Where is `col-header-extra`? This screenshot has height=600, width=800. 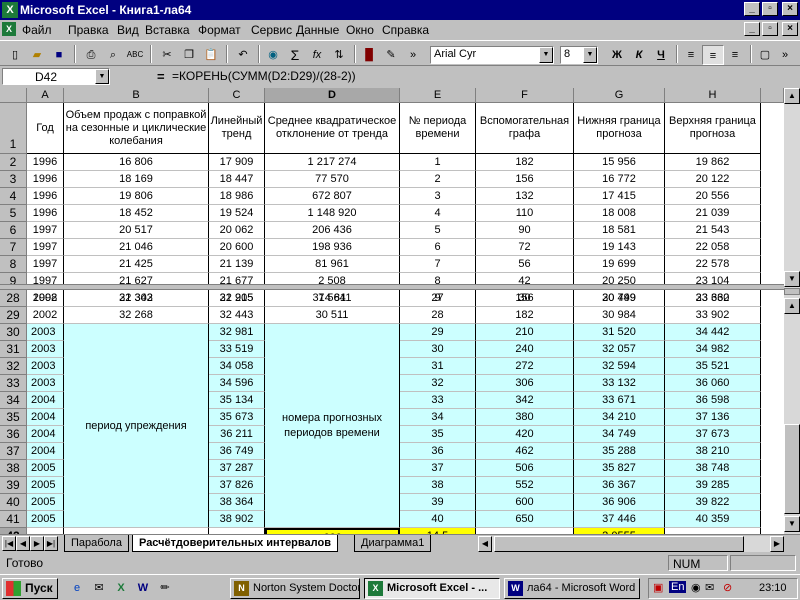 col-header-extra is located at coordinates (772, 95).